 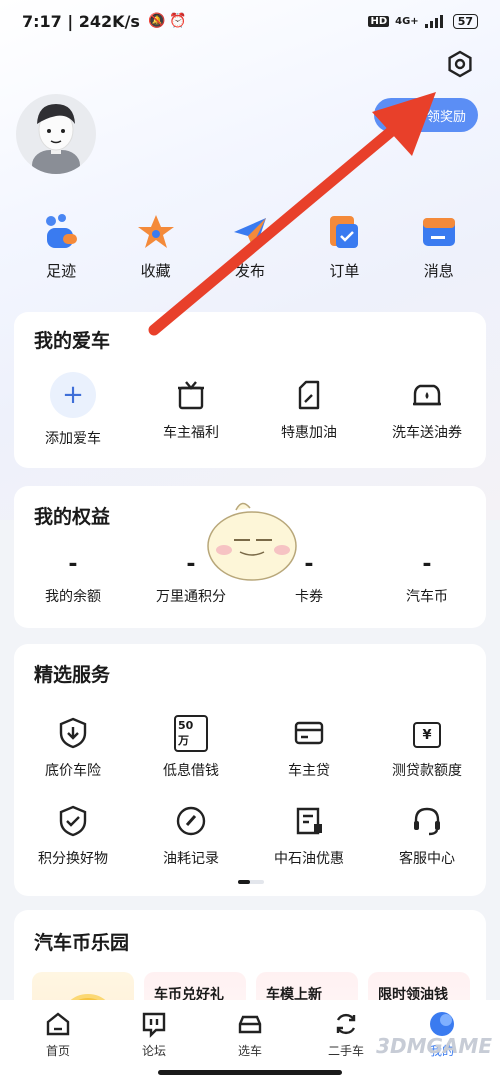 What do you see at coordinates (252, 541) in the screenshot?
I see `mascot-sticker-icon` at bounding box center [252, 541].